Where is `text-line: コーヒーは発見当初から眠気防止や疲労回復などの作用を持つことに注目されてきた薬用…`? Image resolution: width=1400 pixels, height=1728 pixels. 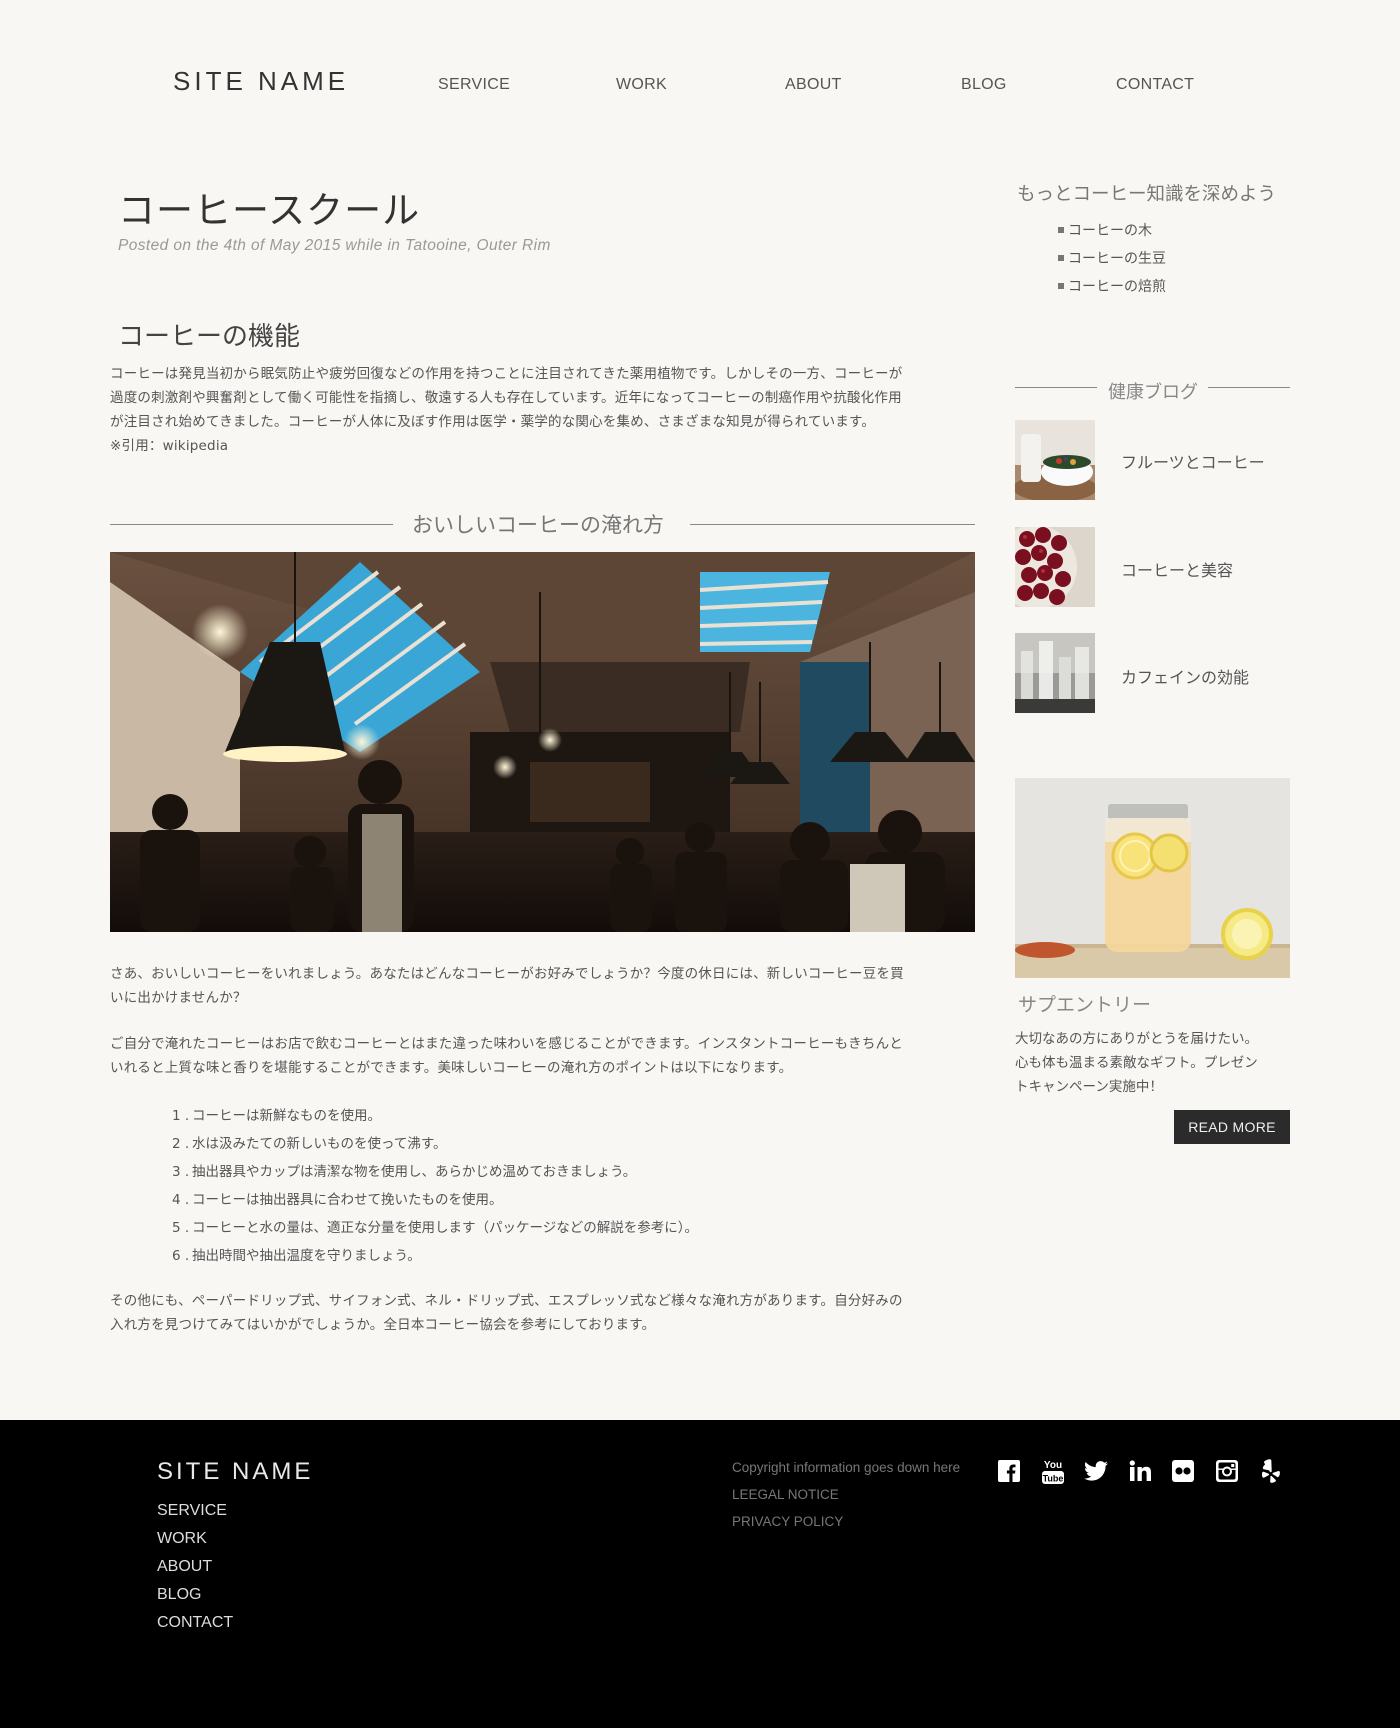 text-line: コーヒーは発見当初から眠気防止や疲労回復などの作用を持つことに注目されてきた薬用… is located at coordinates (506, 374).